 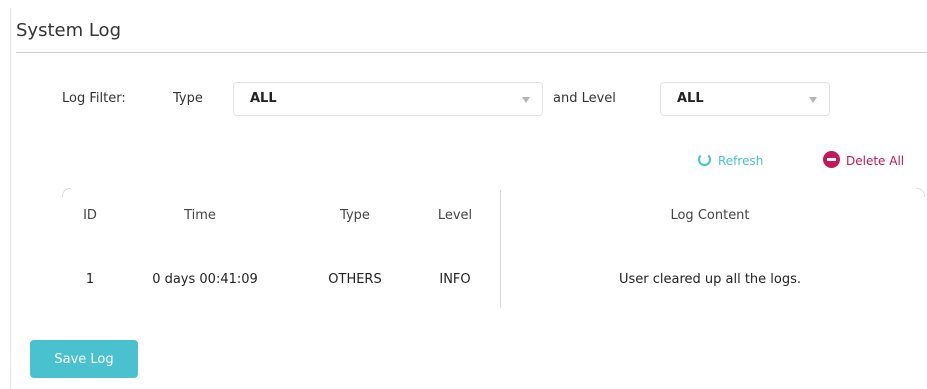 I want to click on header-time: Time, so click(x=200, y=215).